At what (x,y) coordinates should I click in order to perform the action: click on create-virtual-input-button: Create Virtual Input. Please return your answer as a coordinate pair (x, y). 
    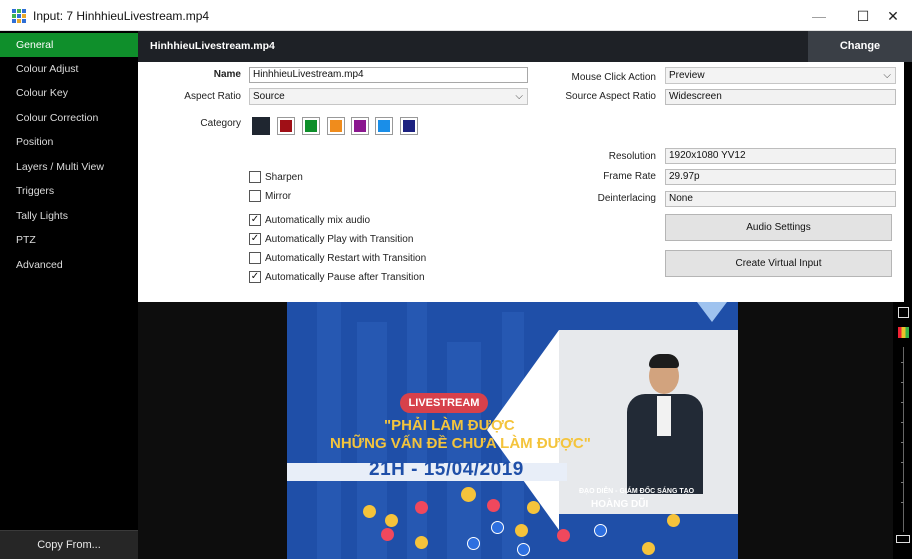
    Looking at the image, I should click on (778, 263).